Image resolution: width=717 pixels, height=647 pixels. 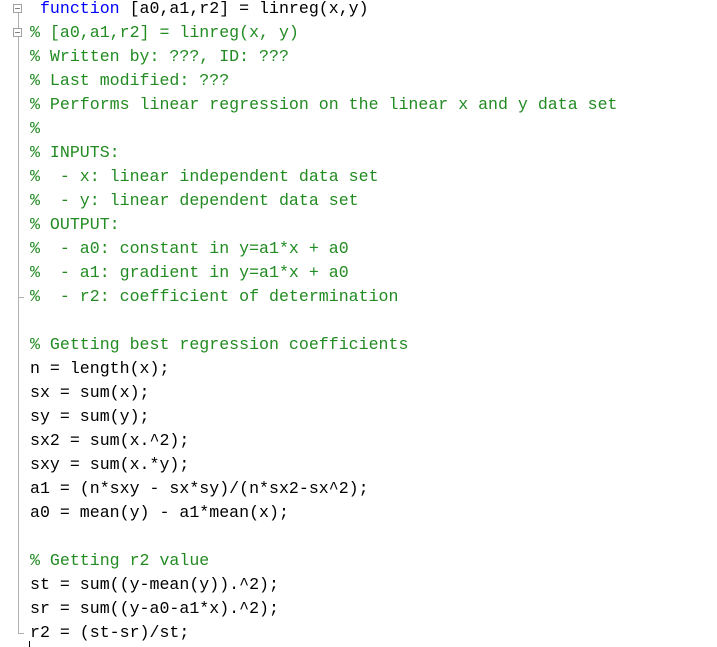 I want to click on code-line: % [a0,a1,r2] = linreg(x, y), so click(x=164, y=33).